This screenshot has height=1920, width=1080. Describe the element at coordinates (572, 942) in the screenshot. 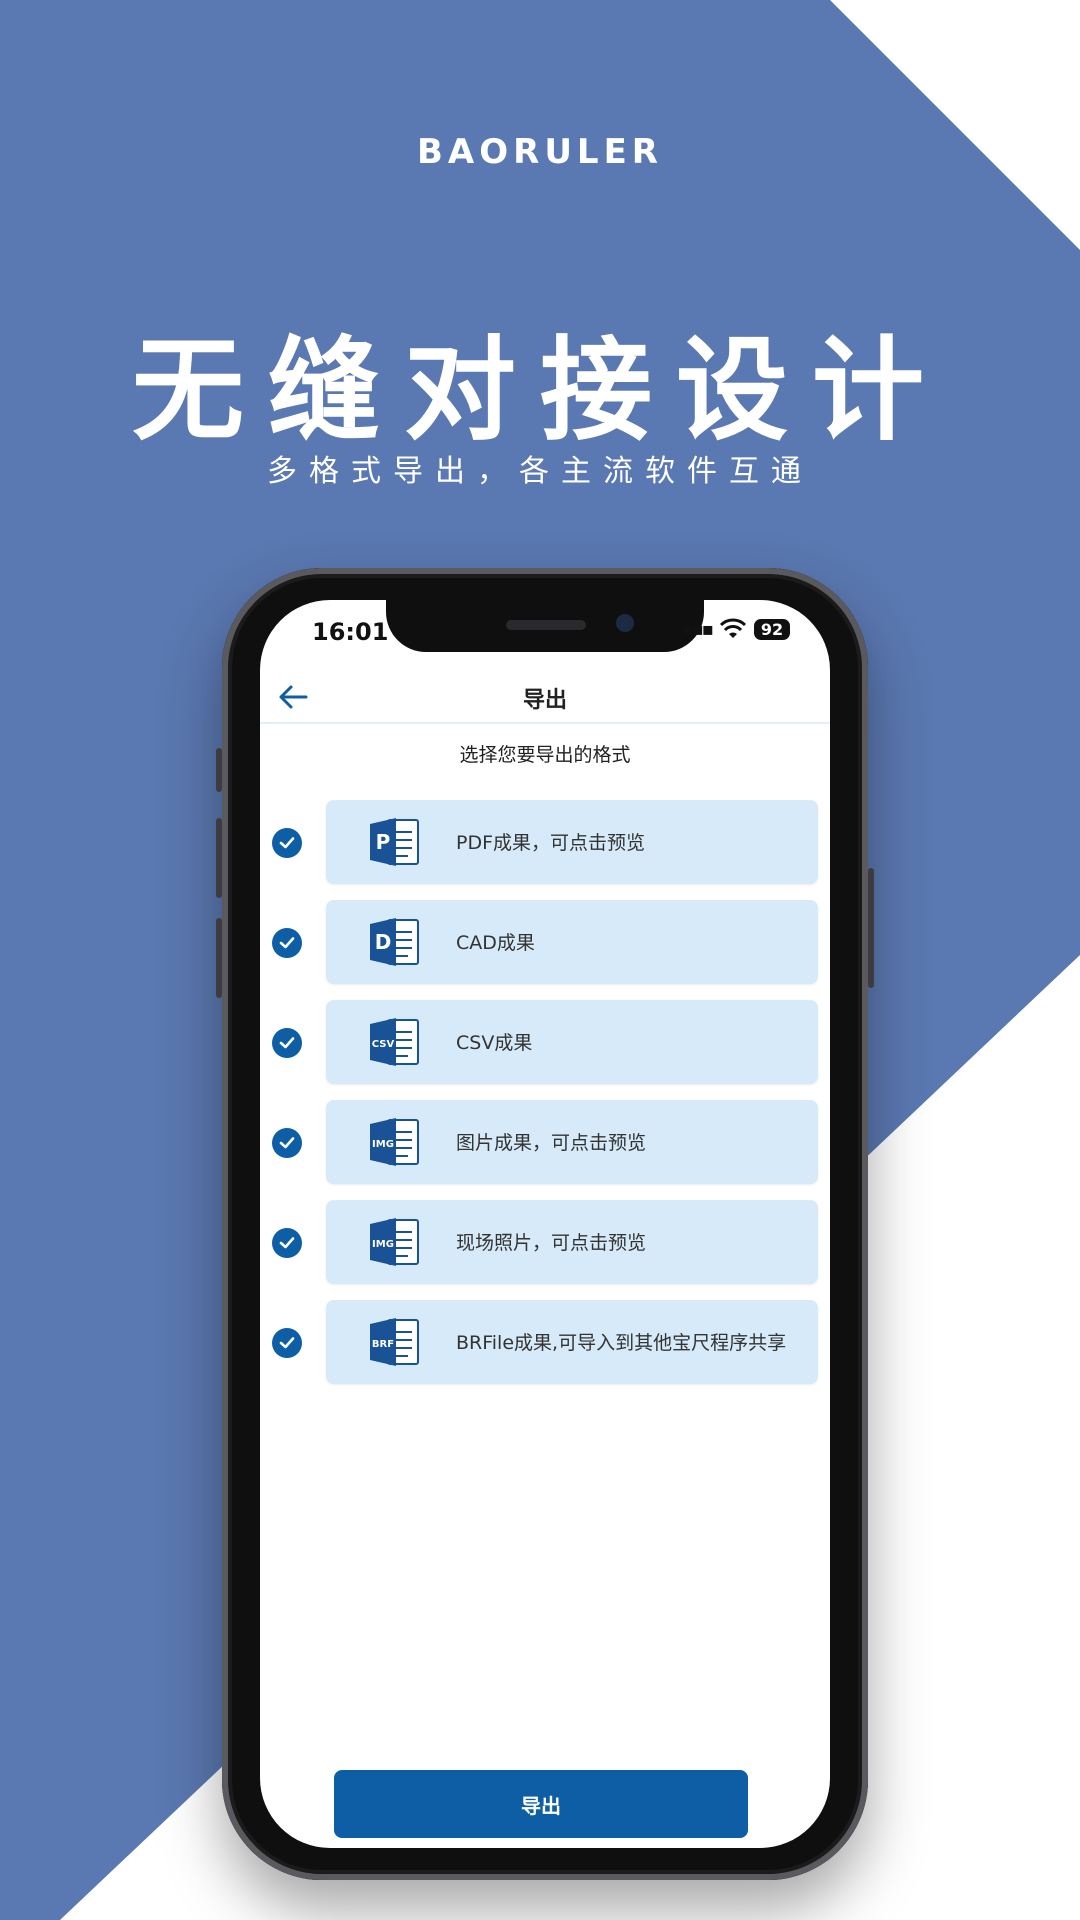

I see `option-card: D CAD成果` at that location.